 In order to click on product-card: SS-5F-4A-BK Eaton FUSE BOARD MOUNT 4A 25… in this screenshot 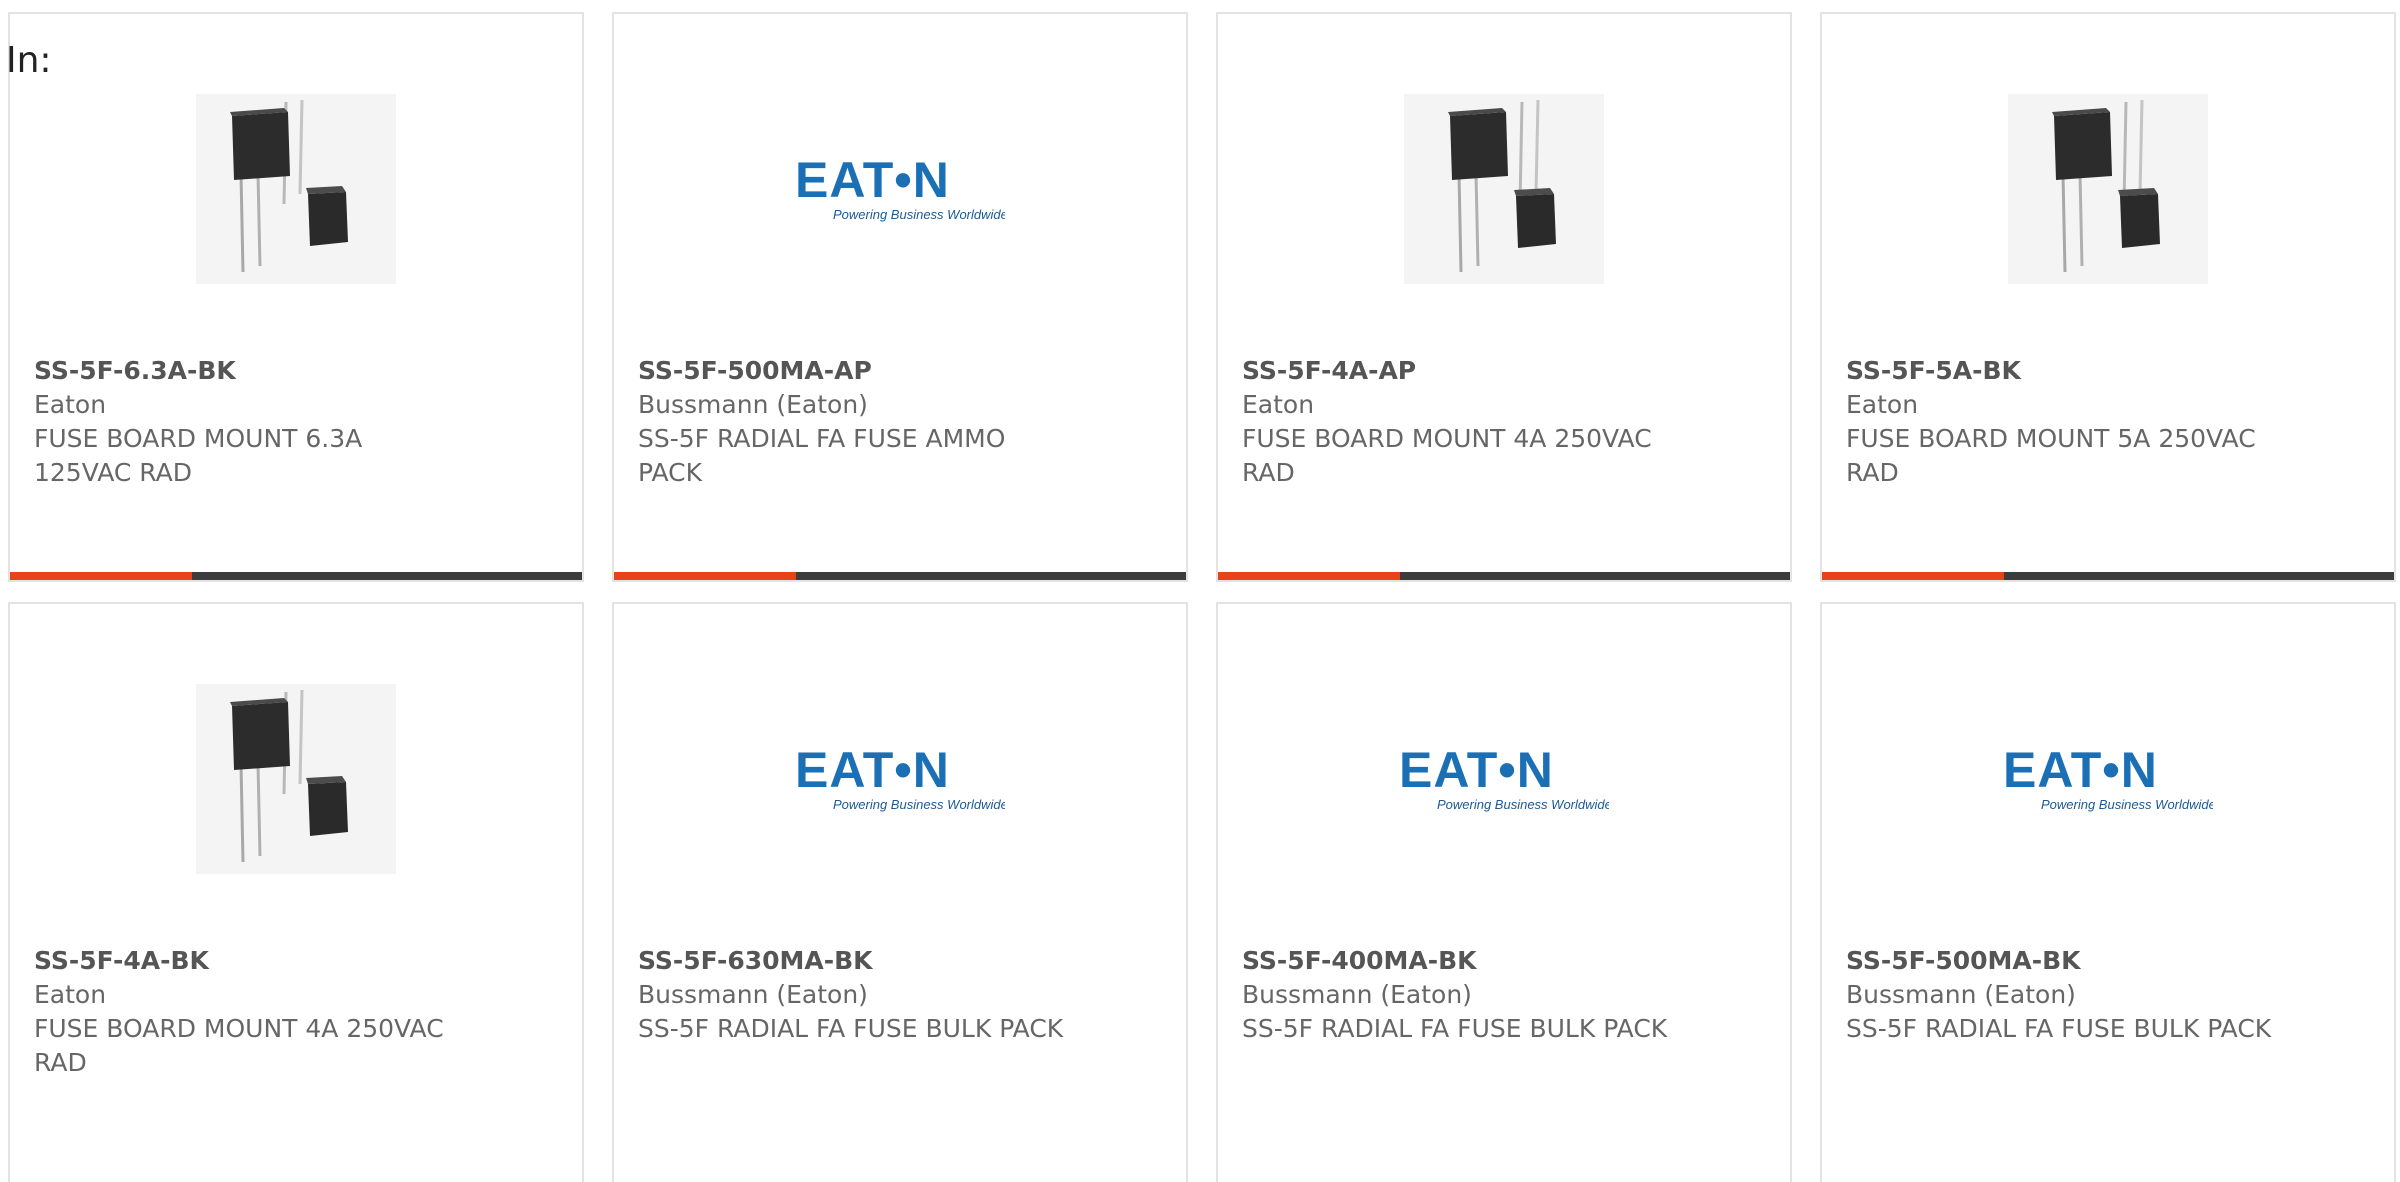, I will do `click(296, 892)`.